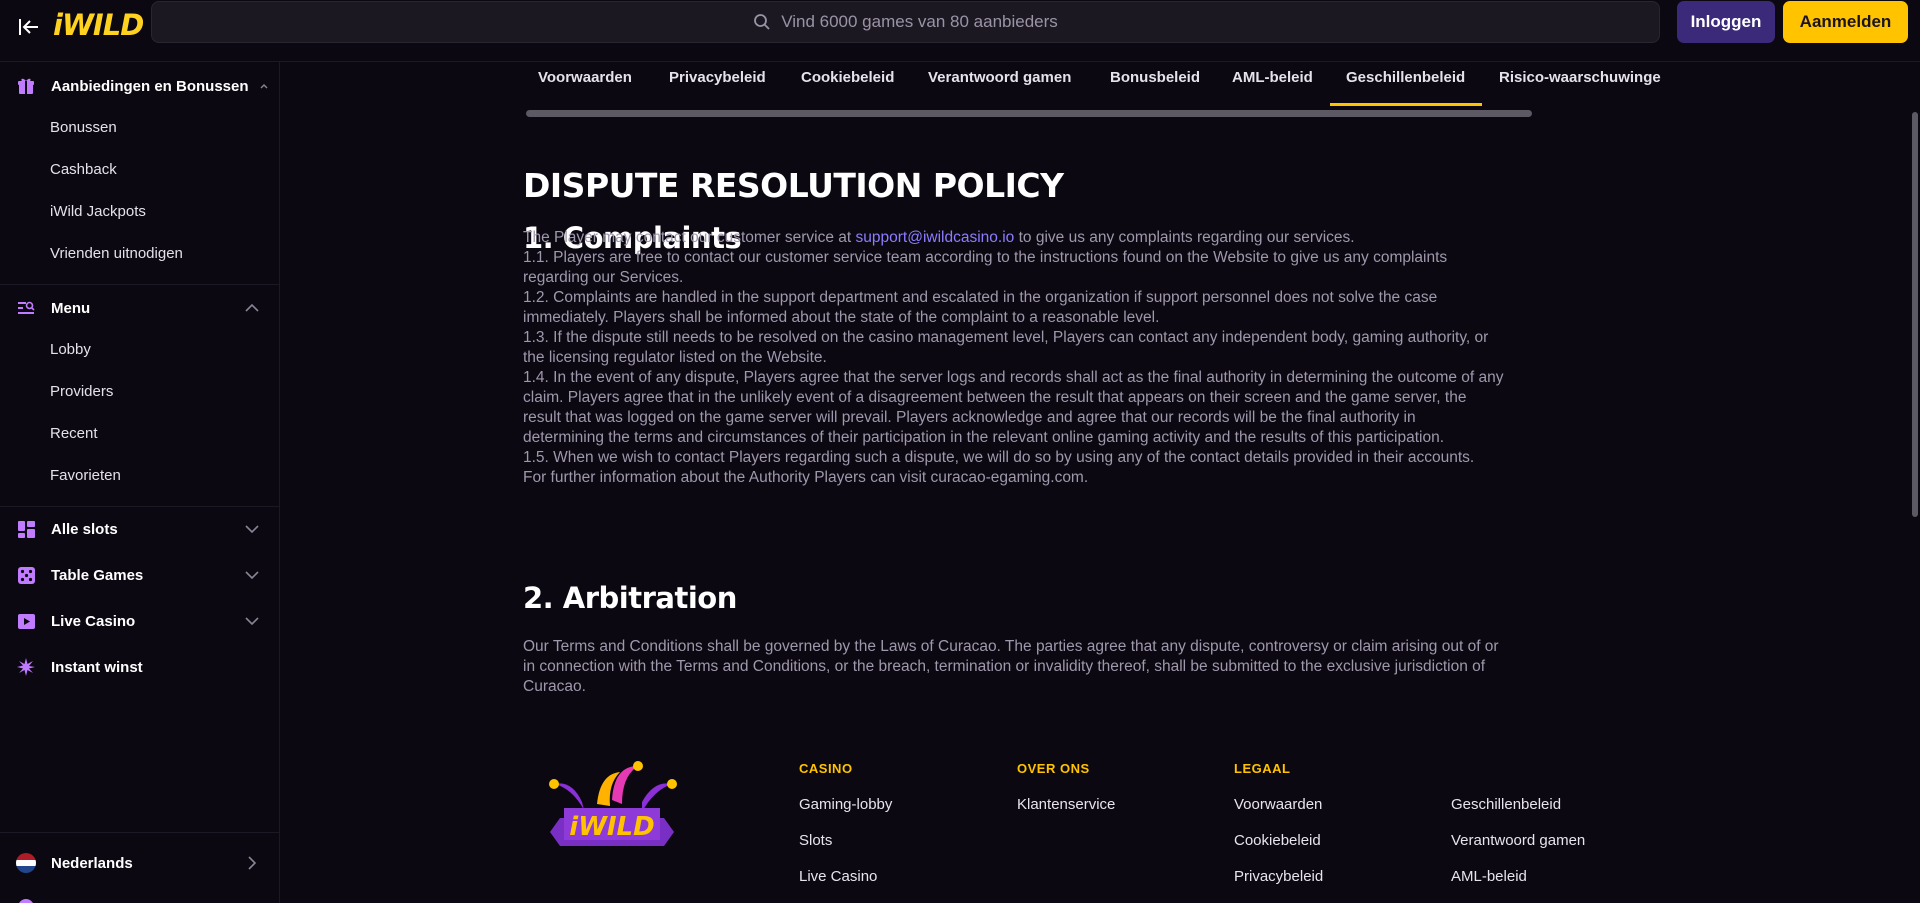 The height and width of the screenshot is (903, 1920). I want to click on support-email-link: support@iwildcasino.io, so click(935, 237).